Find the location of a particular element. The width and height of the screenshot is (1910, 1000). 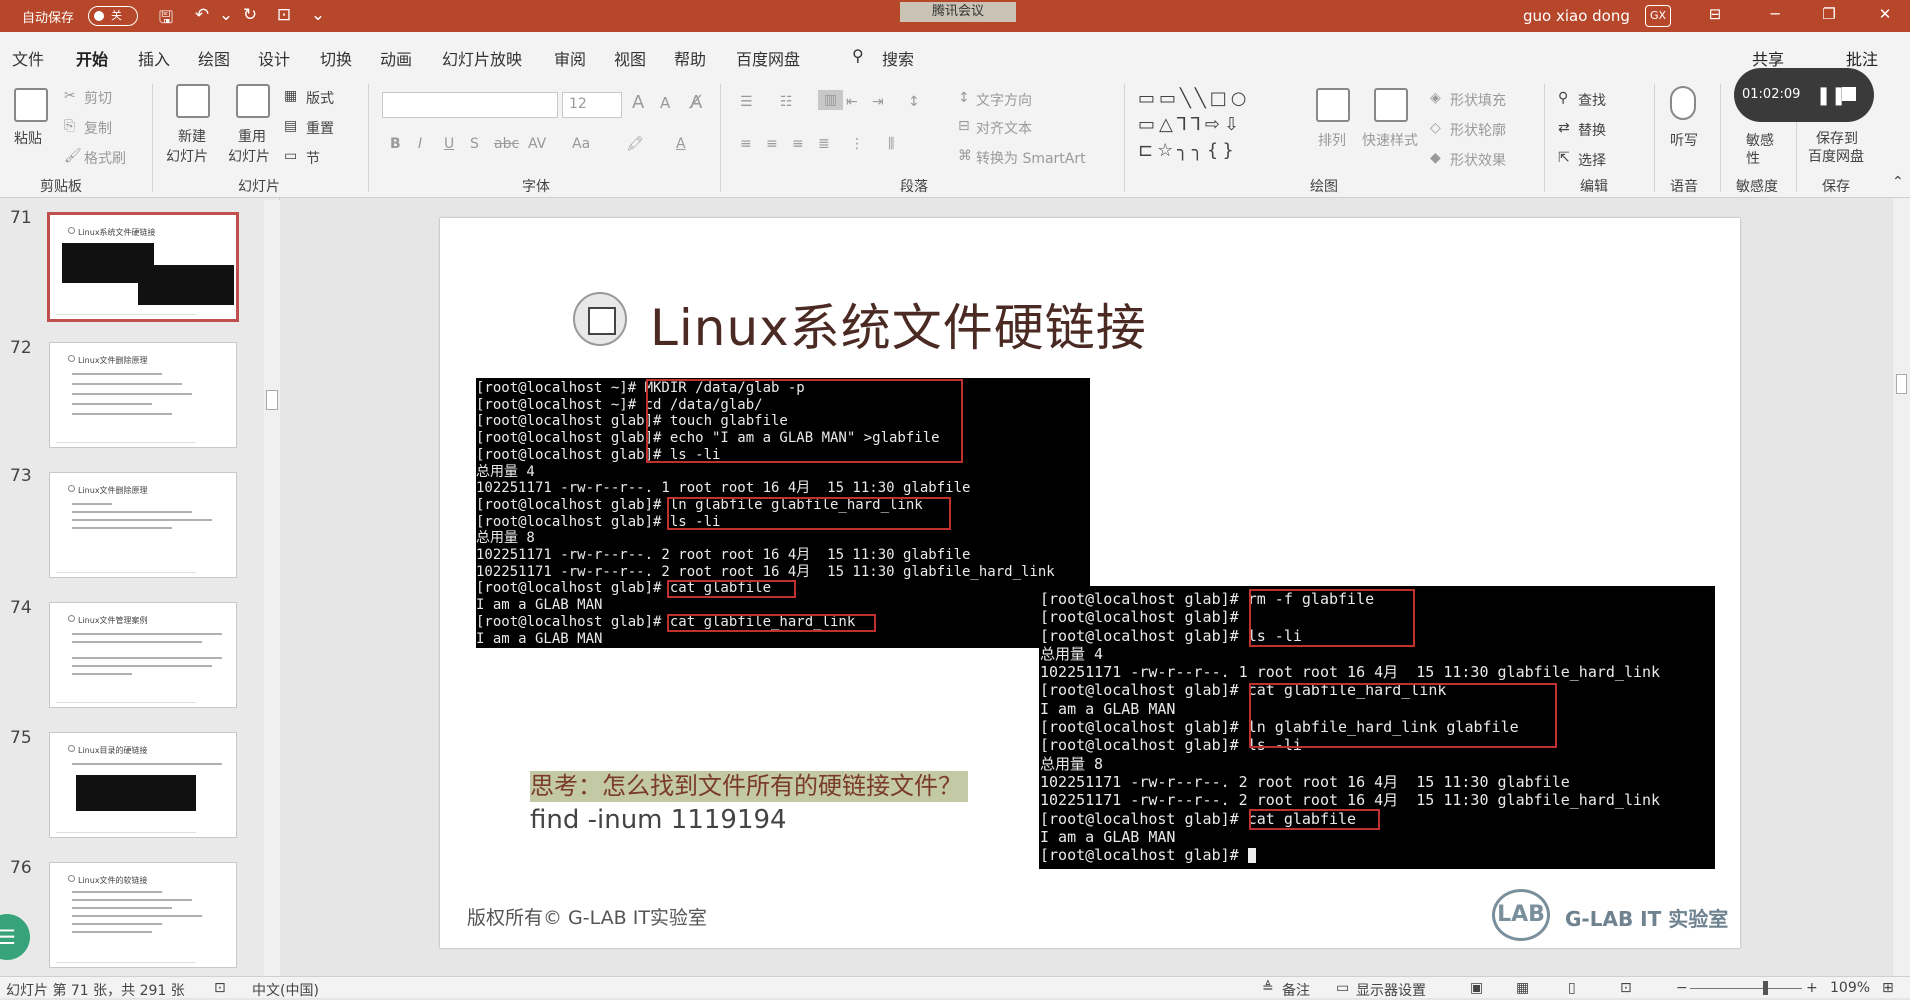

undo-dropdown-icon: ⌄ is located at coordinates (226, 15).